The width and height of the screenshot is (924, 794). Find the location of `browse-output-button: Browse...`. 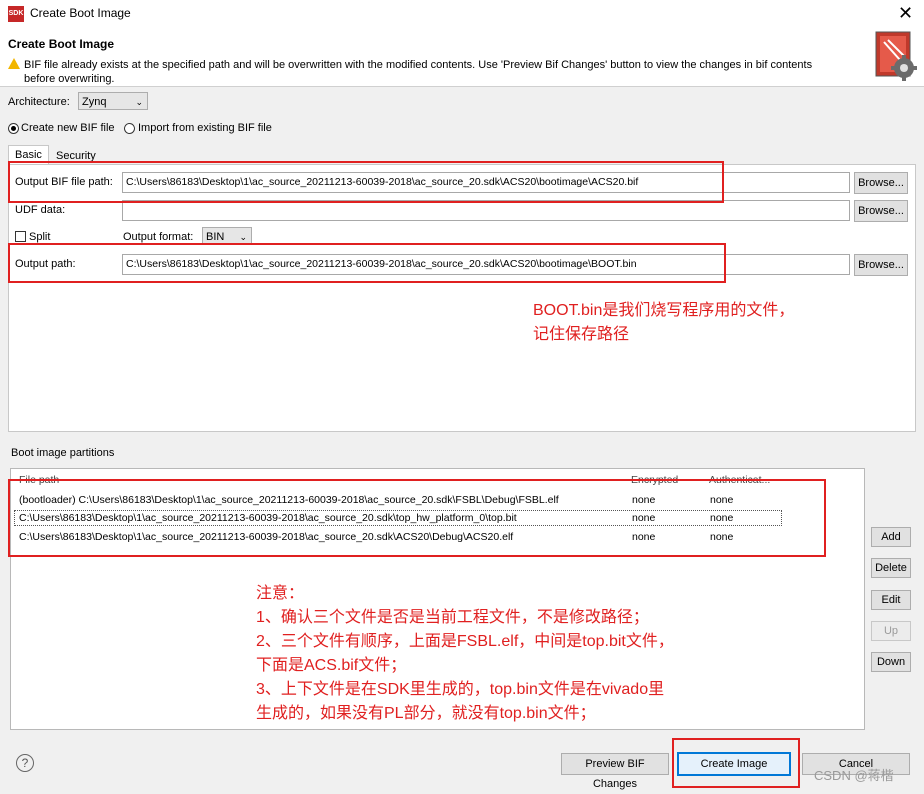

browse-output-button: Browse... is located at coordinates (881, 265).